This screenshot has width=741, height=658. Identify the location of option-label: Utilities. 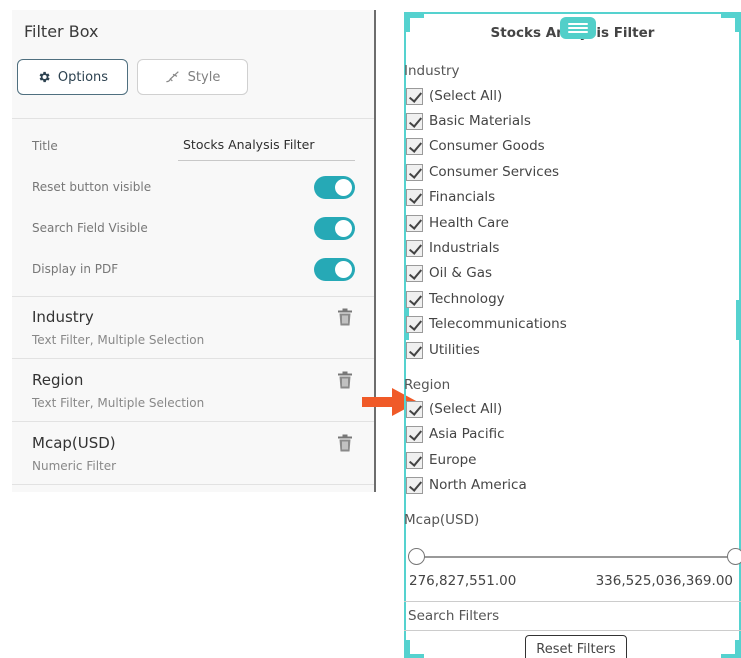
(454, 350).